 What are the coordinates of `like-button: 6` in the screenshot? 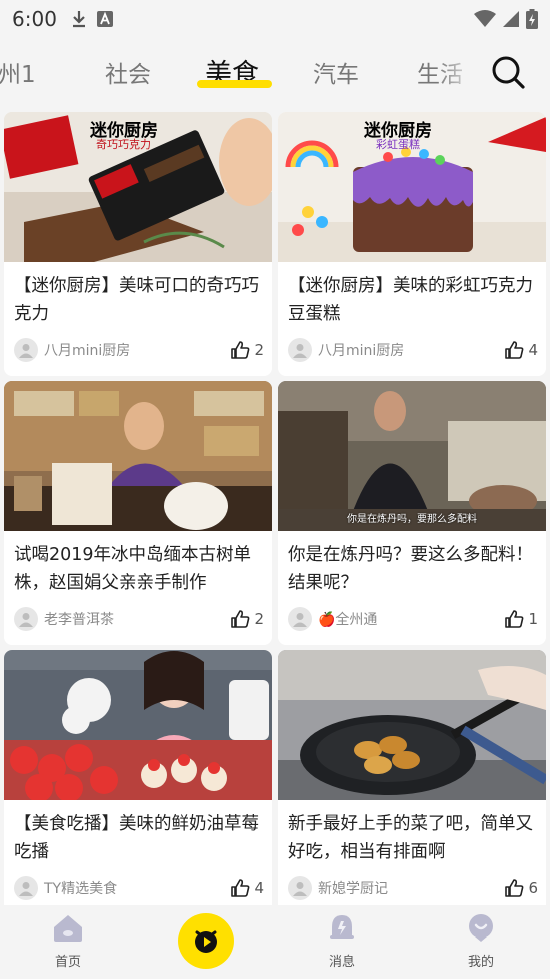 It's located at (521, 888).